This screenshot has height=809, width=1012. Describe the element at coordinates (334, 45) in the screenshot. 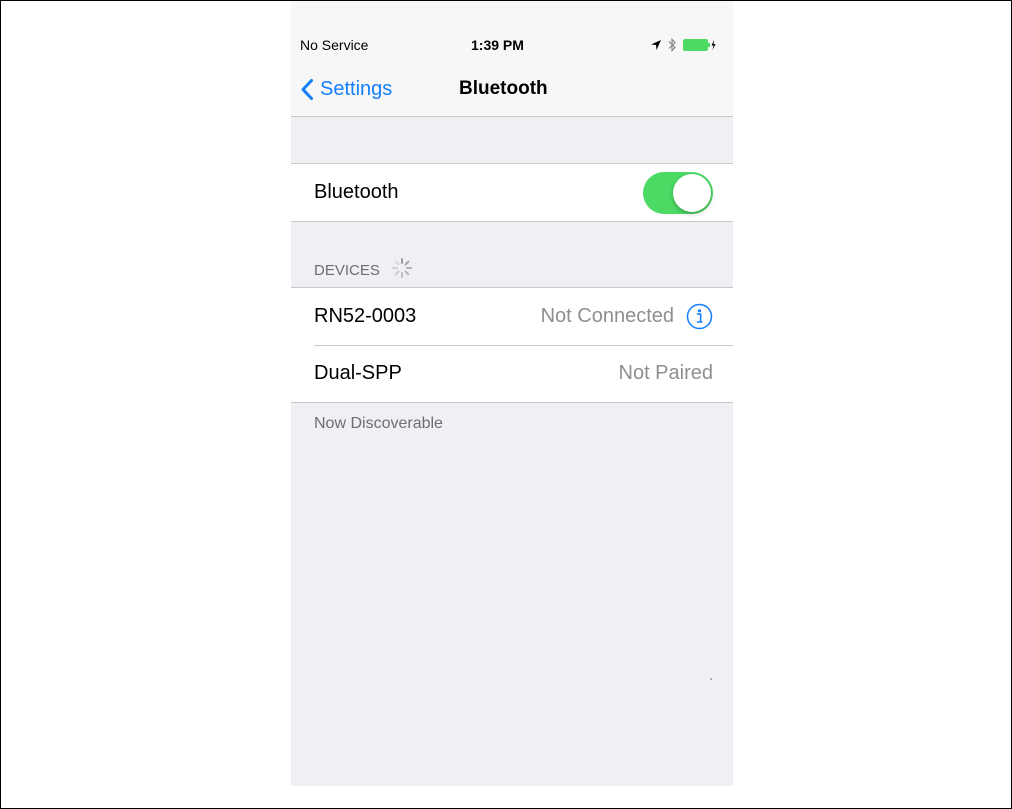

I see `carrier-label: No Service` at that location.